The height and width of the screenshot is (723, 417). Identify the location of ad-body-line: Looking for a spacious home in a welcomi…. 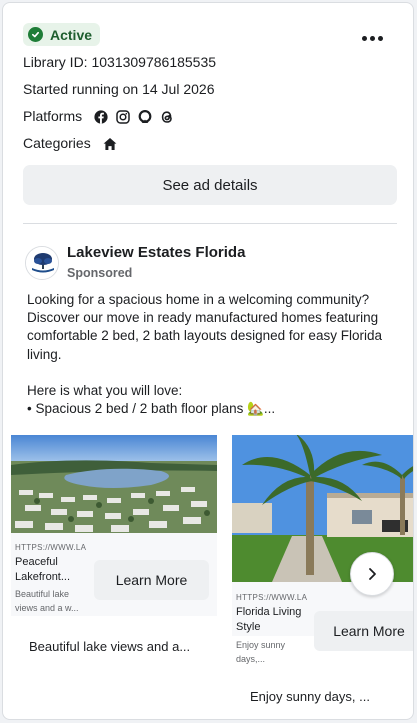
(204, 327).